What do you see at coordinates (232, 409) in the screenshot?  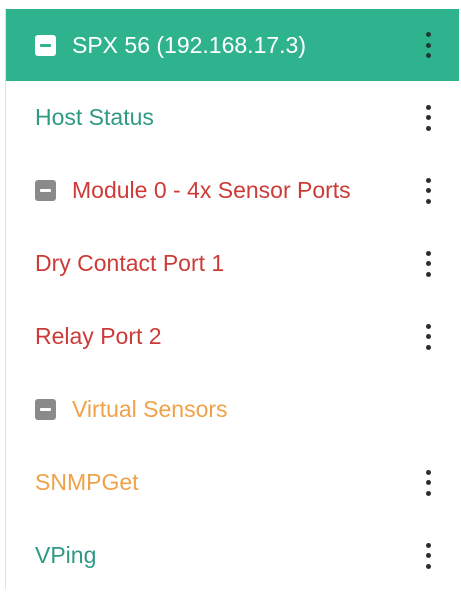 I see `tree-item-virtual-sensors: Virtual Sensors` at bounding box center [232, 409].